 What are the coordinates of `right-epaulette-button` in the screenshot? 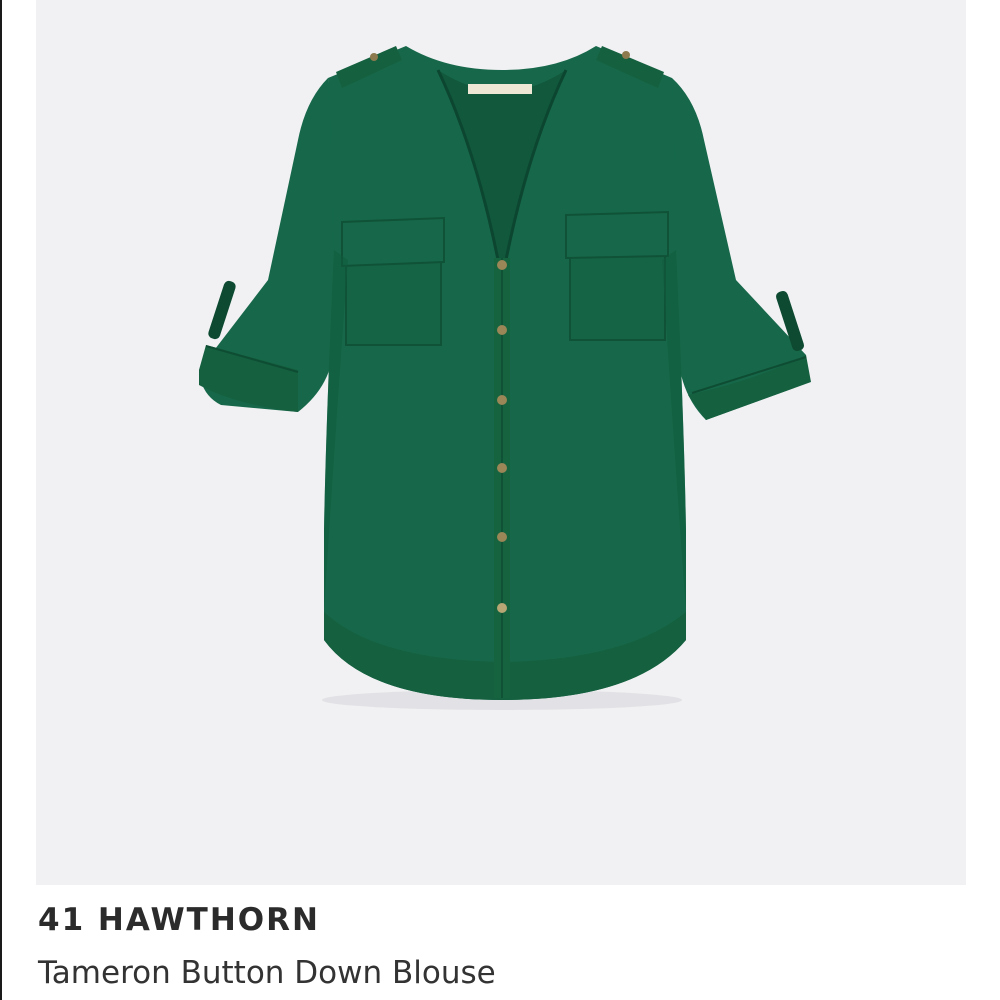 It's located at (626, 55).